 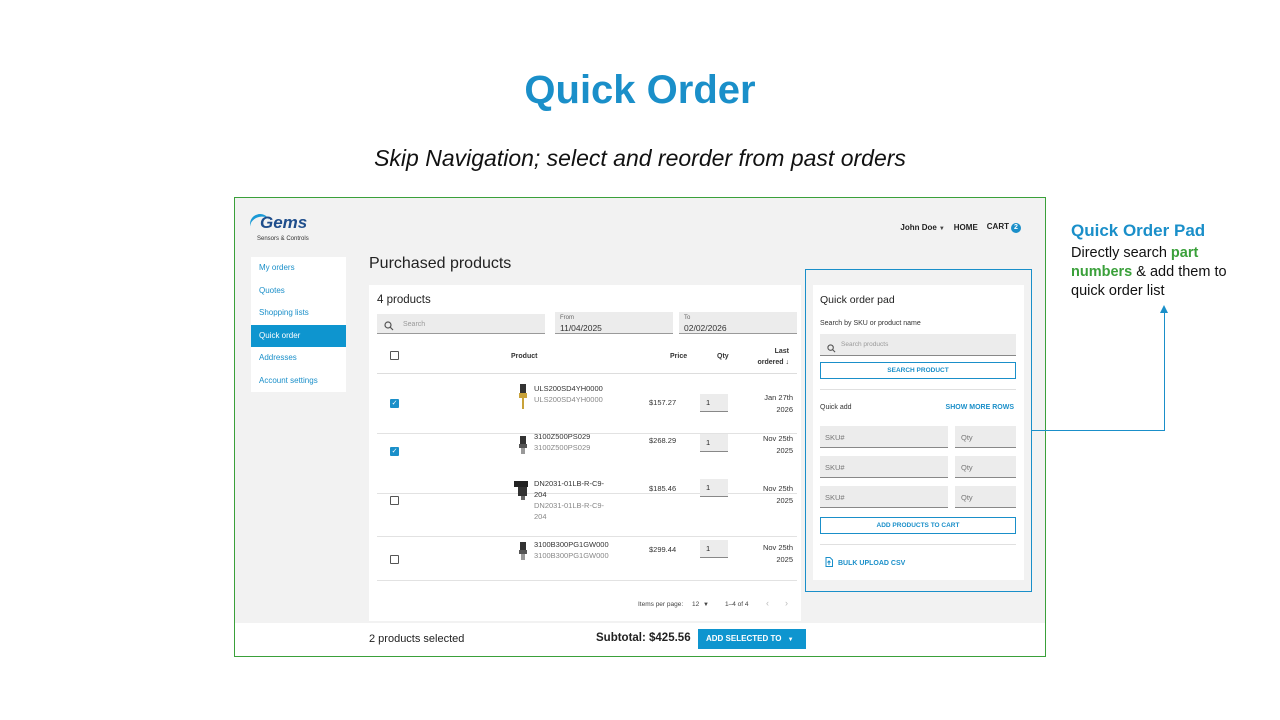 I want to click on selected-count: 2 products selected, so click(x=417, y=639).